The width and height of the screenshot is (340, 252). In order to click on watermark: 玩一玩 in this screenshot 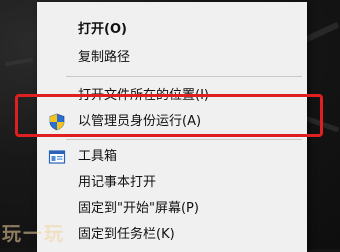, I will do `click(34, 234)`.